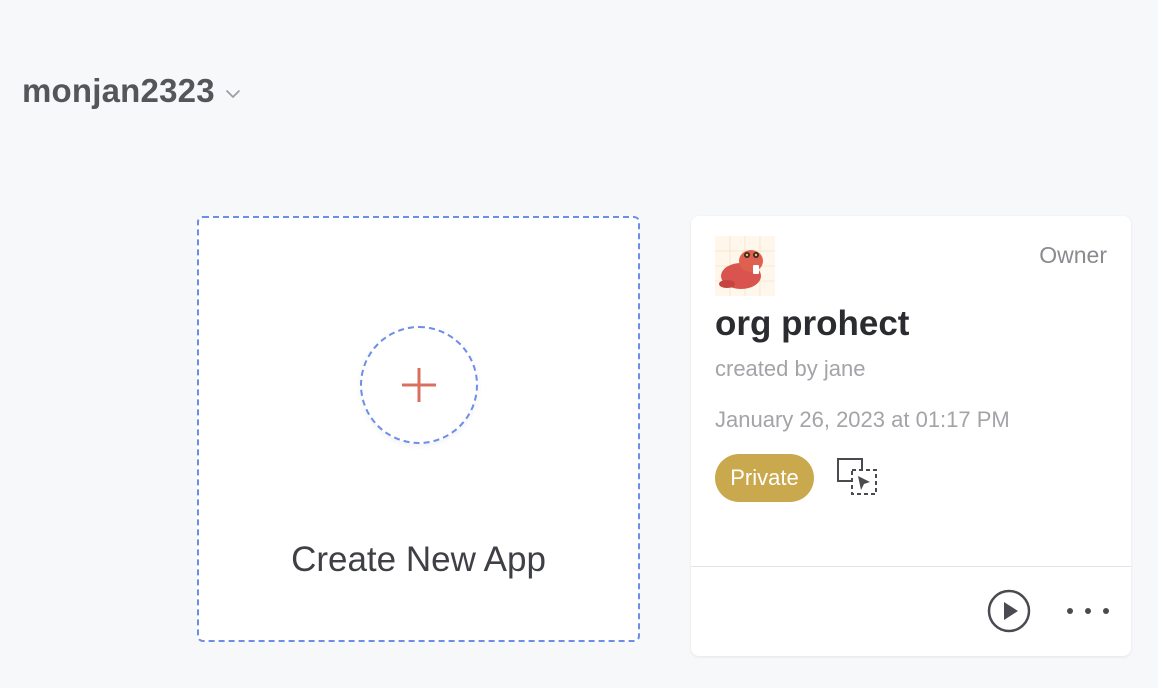  What do you see at coordinates (1088, 611) in the screenshot?
I see `more-horizontal-icon` at bounding box center [1088, 611].